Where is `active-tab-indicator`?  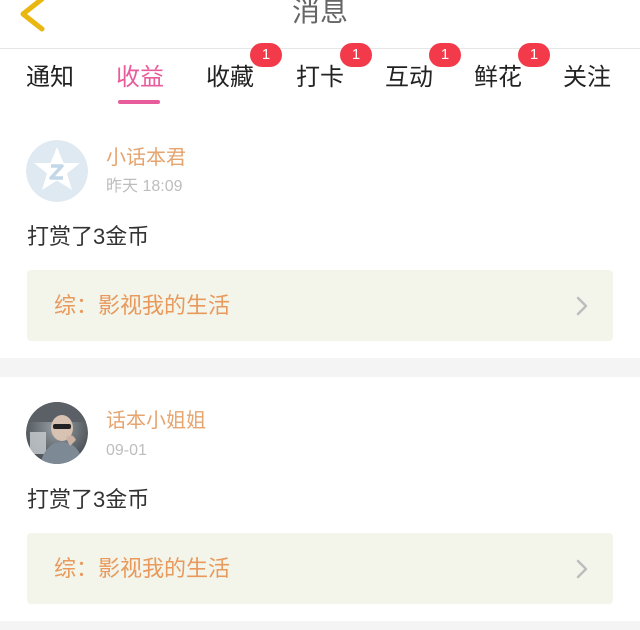
active-tab-indicator is located at coordinates (139, 102).